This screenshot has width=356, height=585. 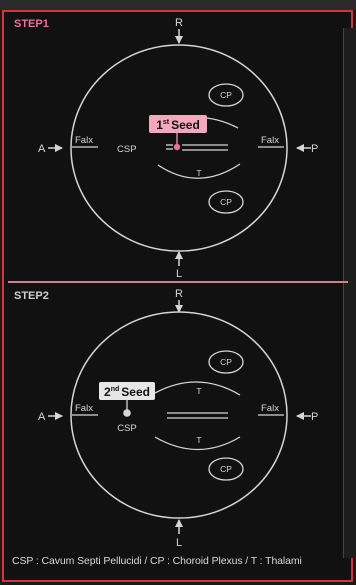 I want to click on step2-r-label: R, so click(x=179, y=294).